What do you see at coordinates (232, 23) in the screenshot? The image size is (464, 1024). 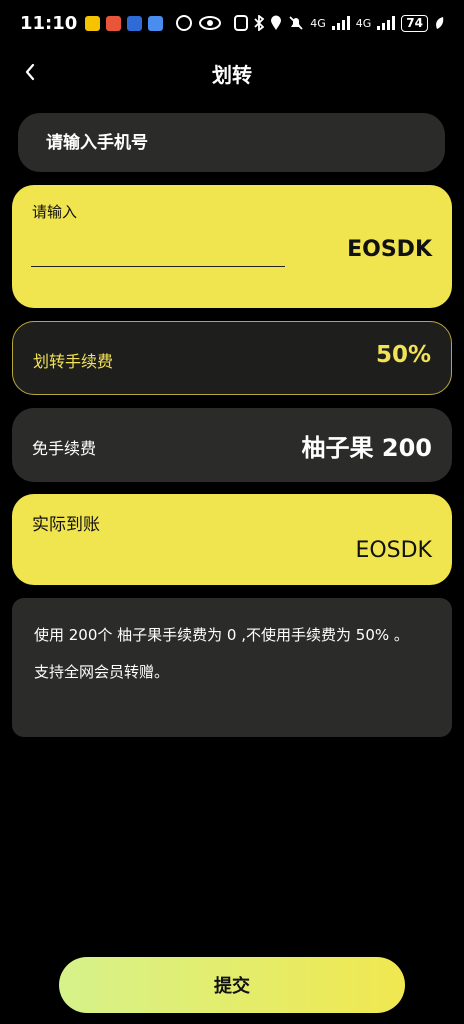 I see `status-bar: 11:10 4G 4G 74` at bounding box center [232, 23].